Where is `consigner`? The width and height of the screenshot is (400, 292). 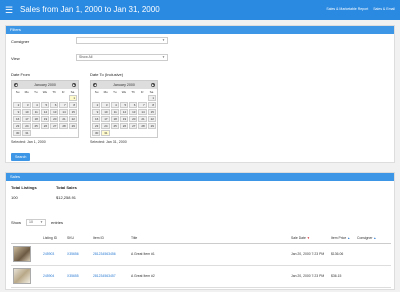 consigner is located at coordinates (373, 276).